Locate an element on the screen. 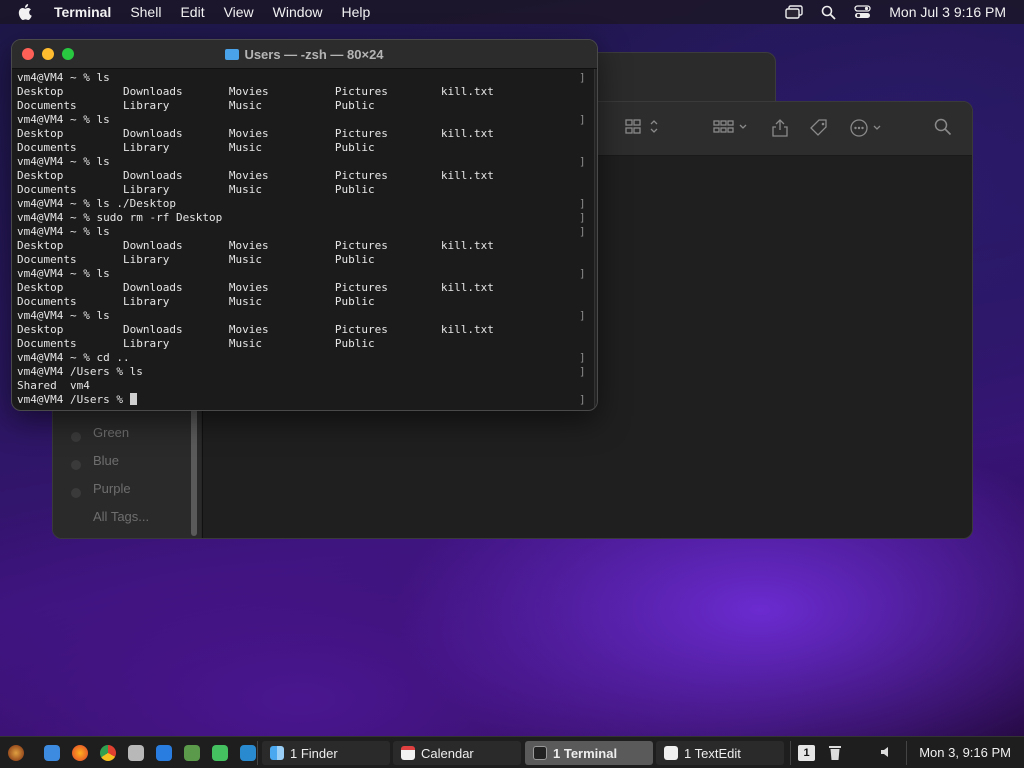 The height and width of the screenshot is (768, 1024). task-textedit: 1 TextEdit is located at coordinates (720, 753).